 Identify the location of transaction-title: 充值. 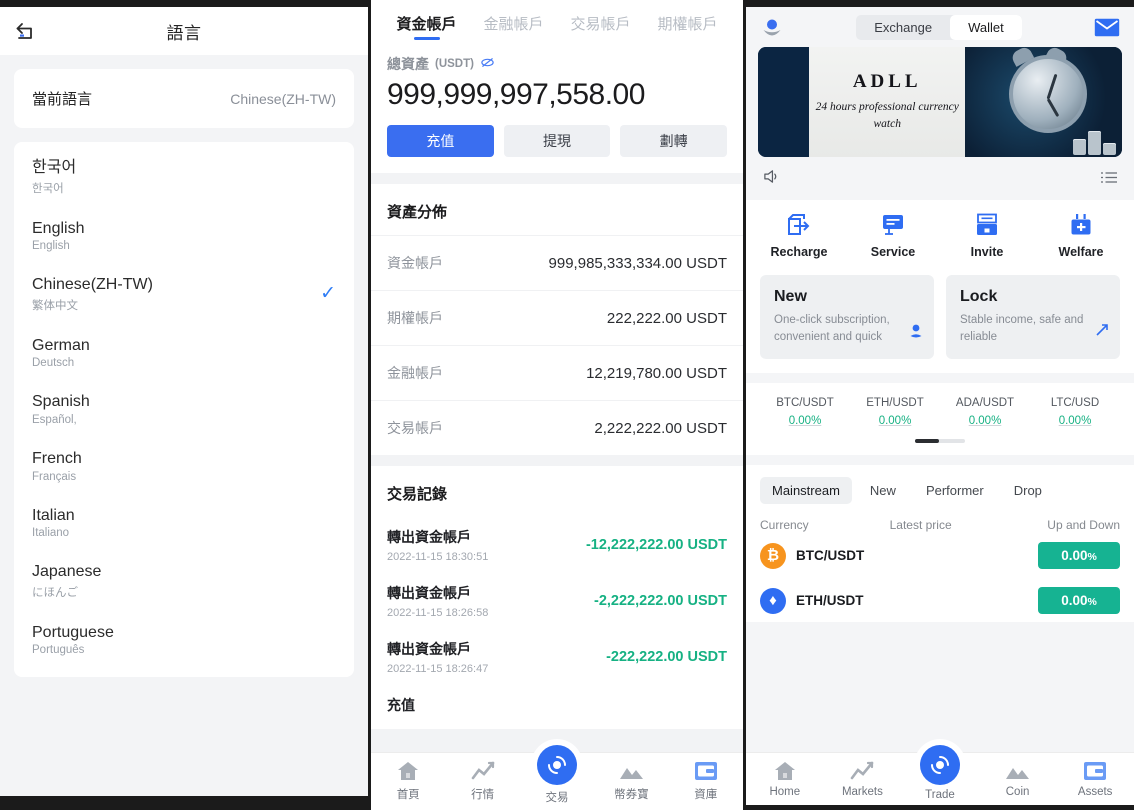
(401, 705).